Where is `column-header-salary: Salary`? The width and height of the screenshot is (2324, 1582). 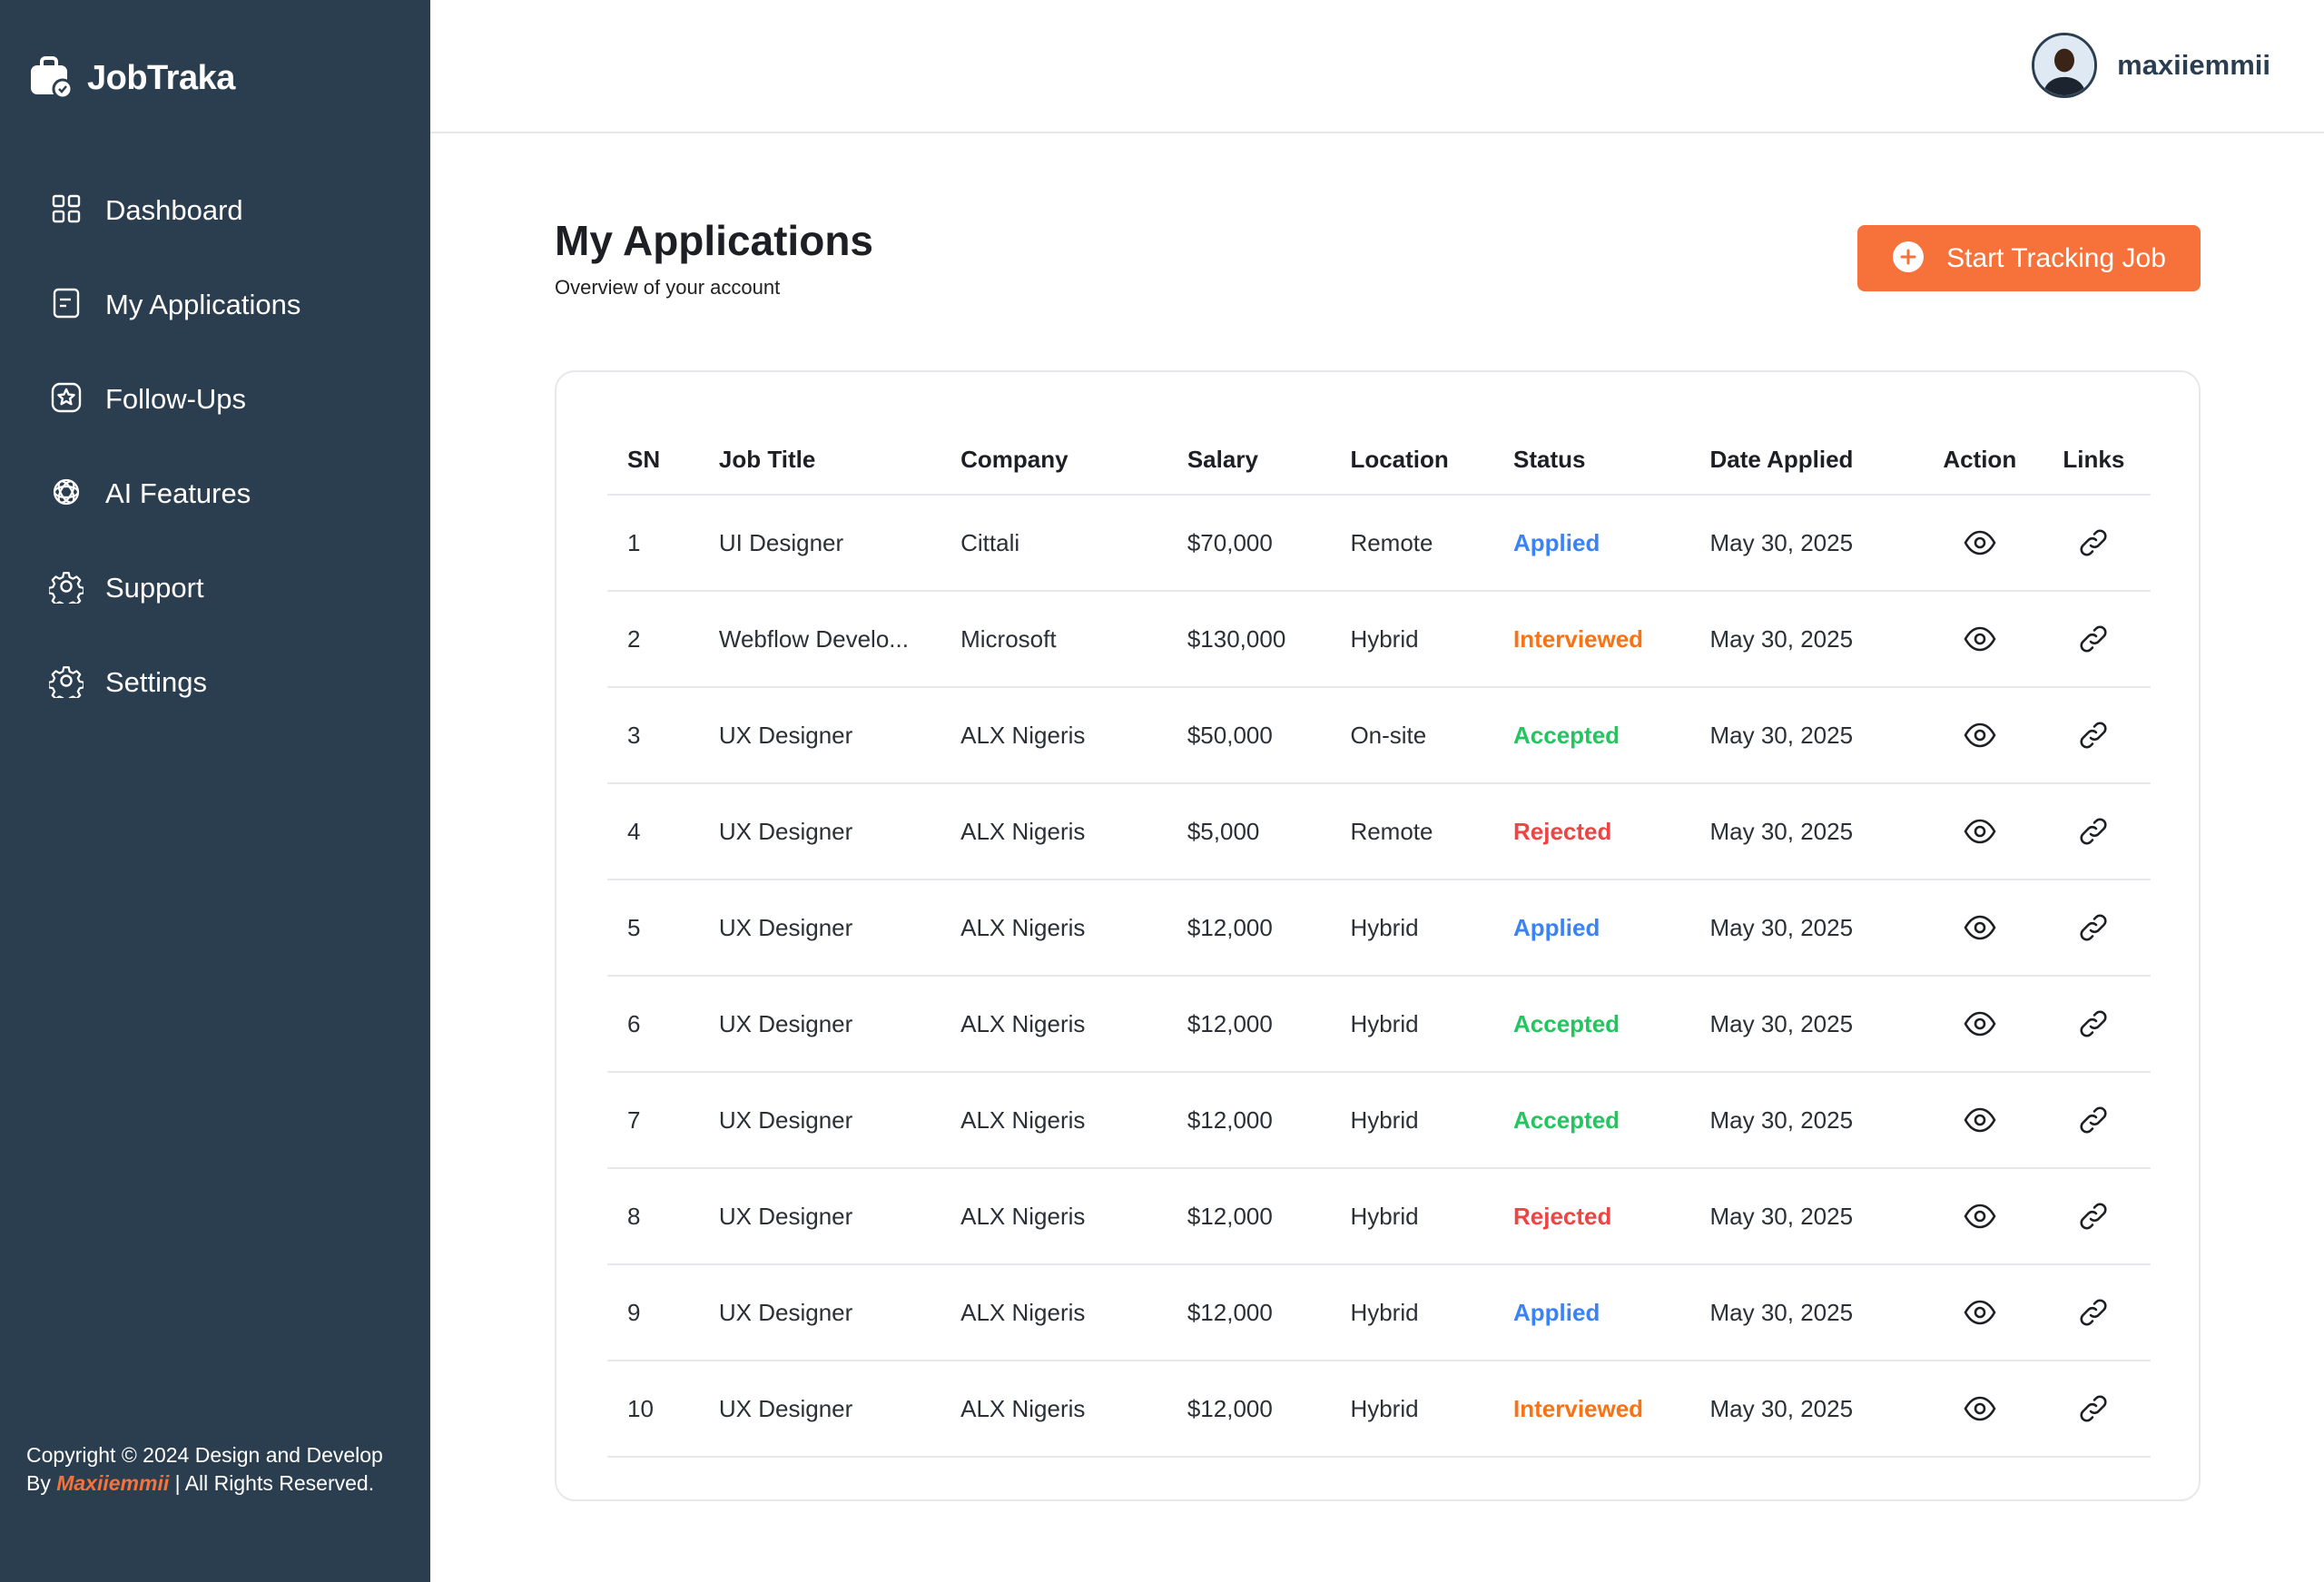
column-header-salary: Salary is located at coordinates (1269, 461).